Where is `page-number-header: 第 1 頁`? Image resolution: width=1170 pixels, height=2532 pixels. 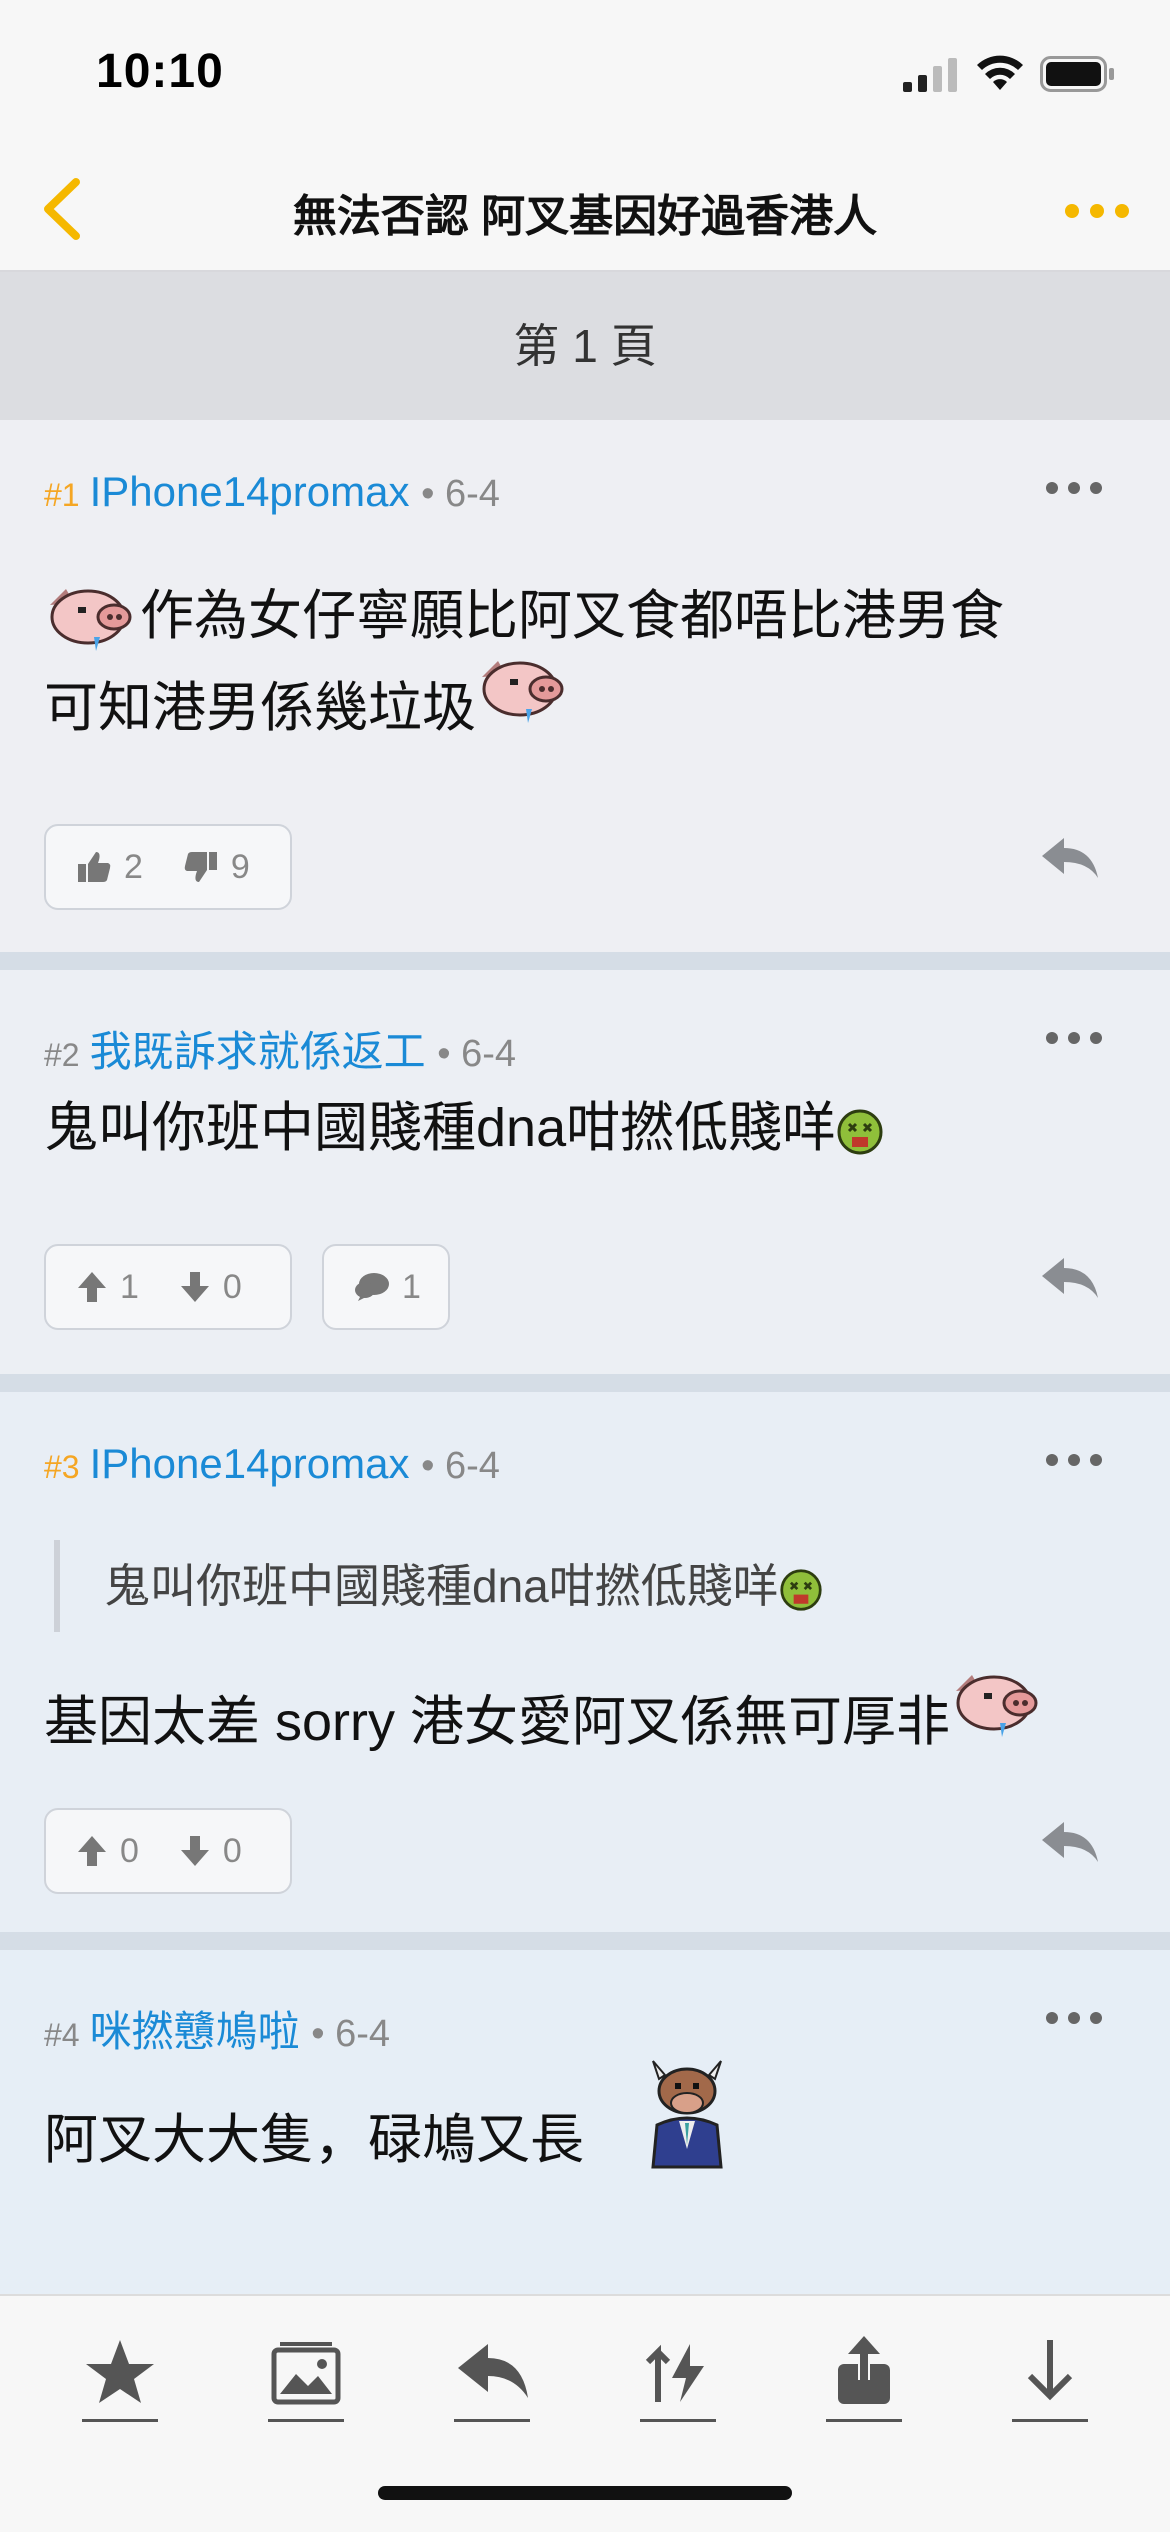 page-number-header: 第 1 頁 is located at coordinates (585, 346).